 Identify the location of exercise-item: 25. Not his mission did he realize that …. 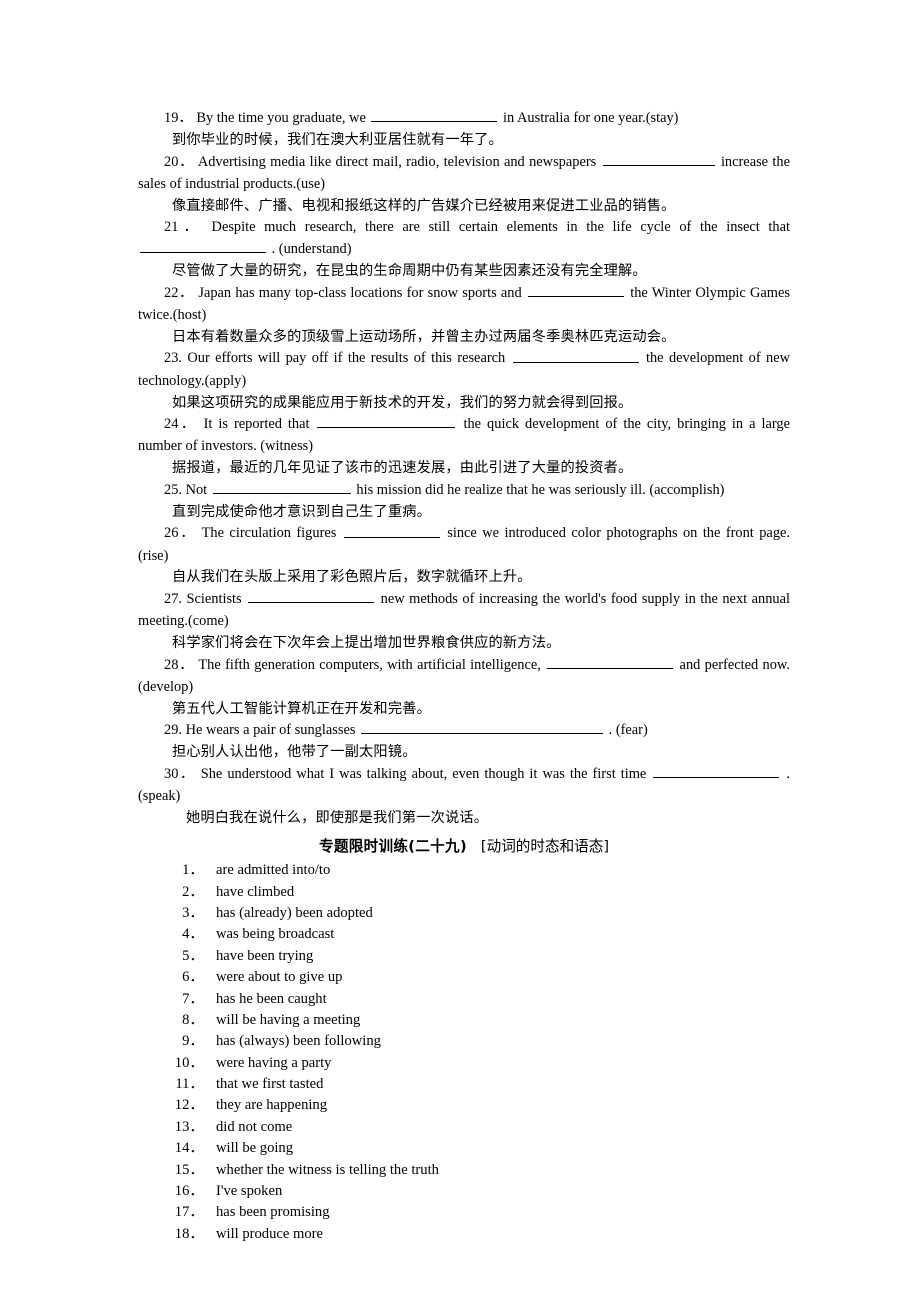
(464, 491).